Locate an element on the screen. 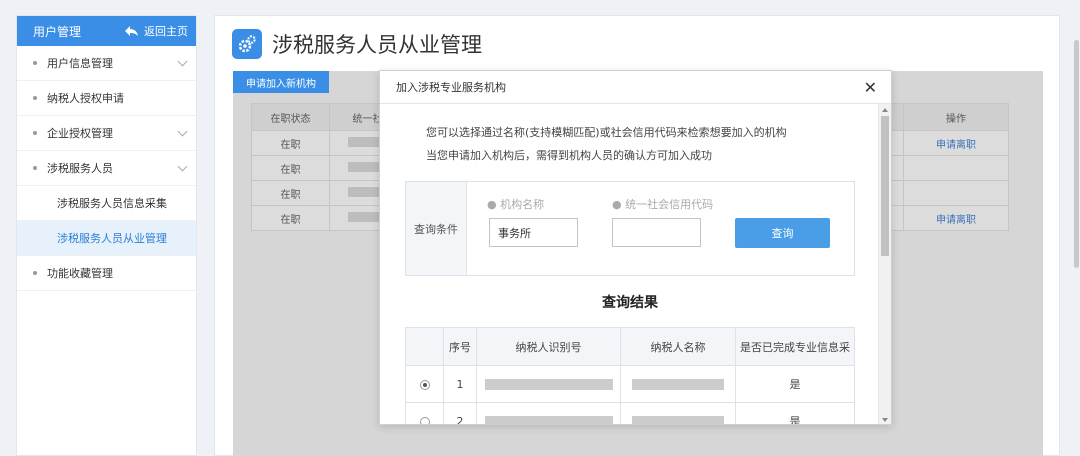 This screenshot has height=456, width=1080. code-caption: ● 统一社会信用代码 is located at coordinates (663, 204).